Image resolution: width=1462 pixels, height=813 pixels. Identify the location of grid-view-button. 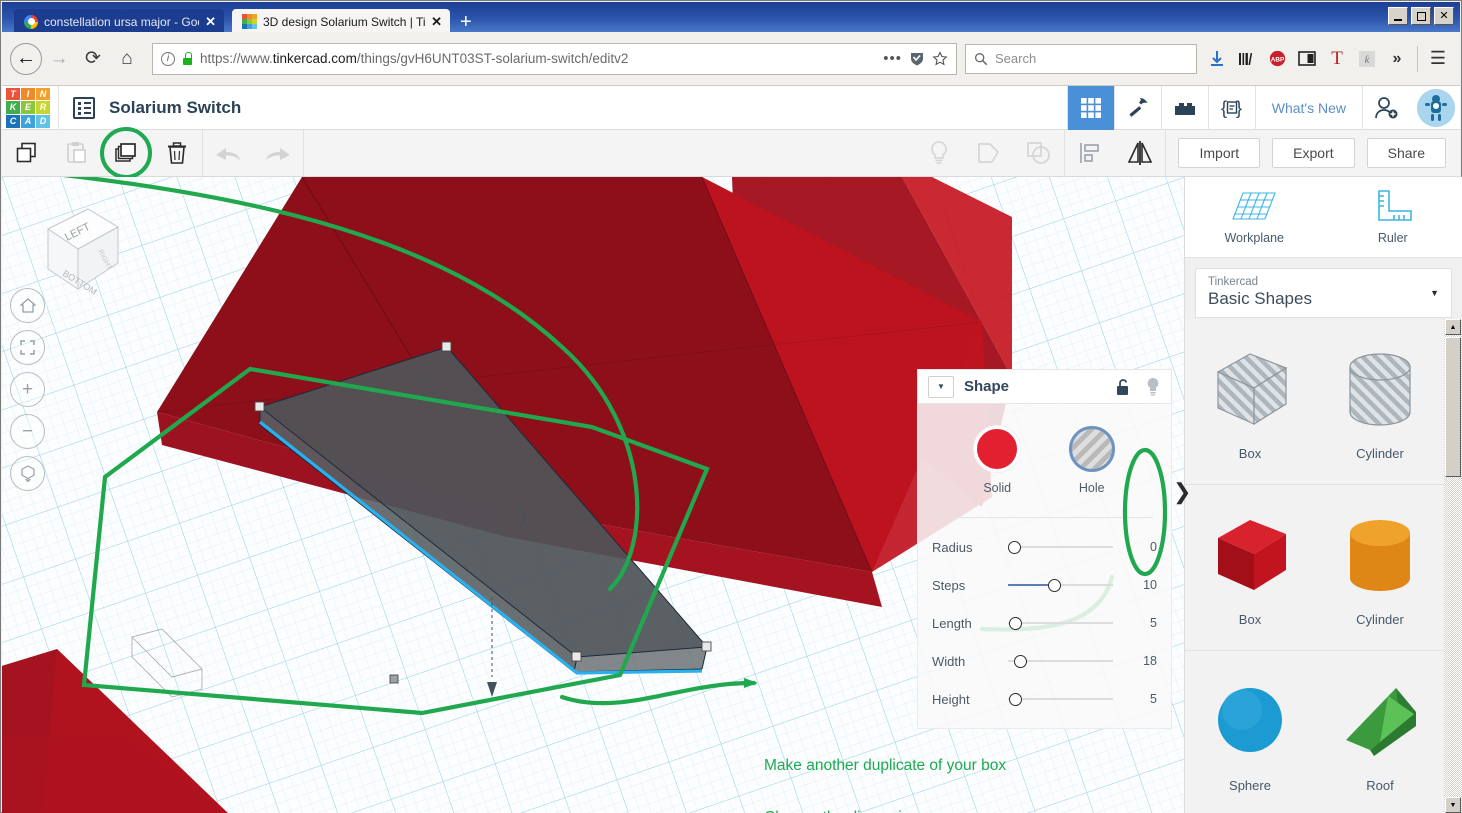
(1090, 107).